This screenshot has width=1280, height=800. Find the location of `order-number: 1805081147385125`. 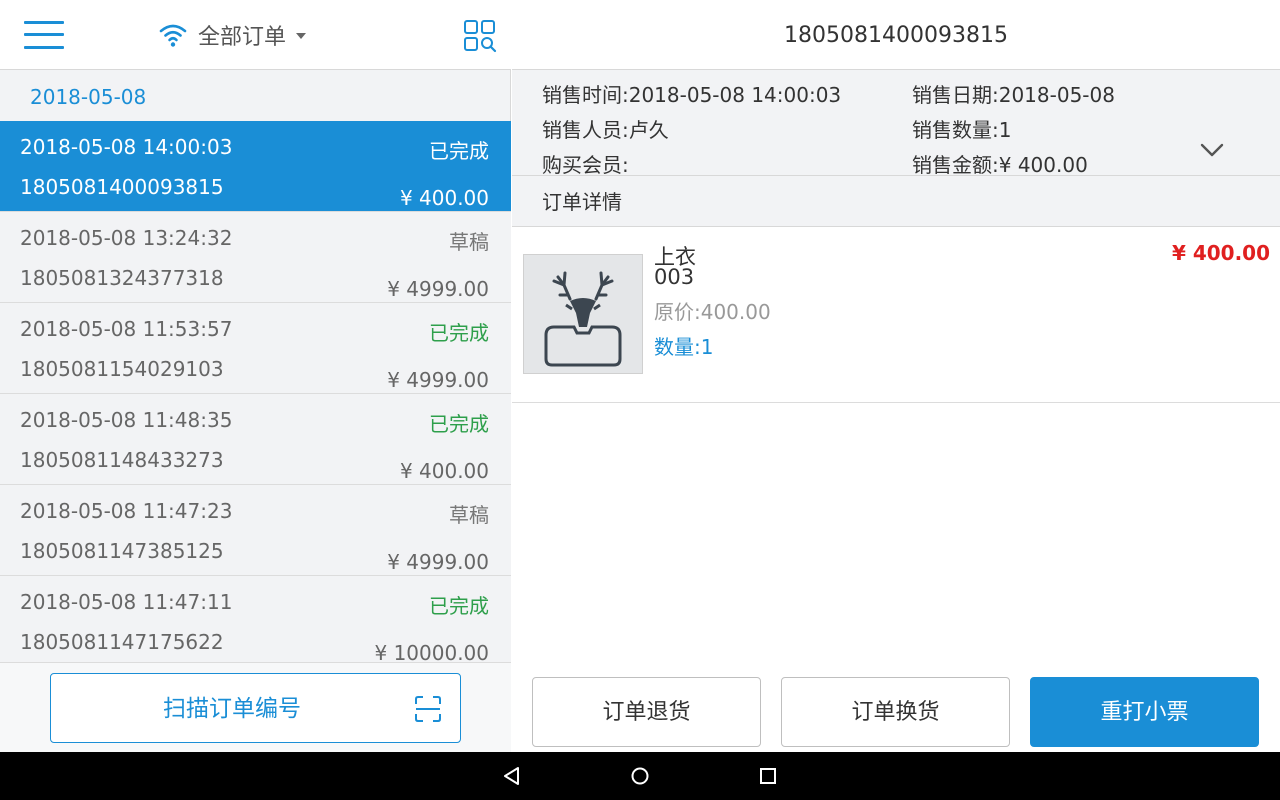

order-number: 1805081147385125 is located at coordinates (122, 551).